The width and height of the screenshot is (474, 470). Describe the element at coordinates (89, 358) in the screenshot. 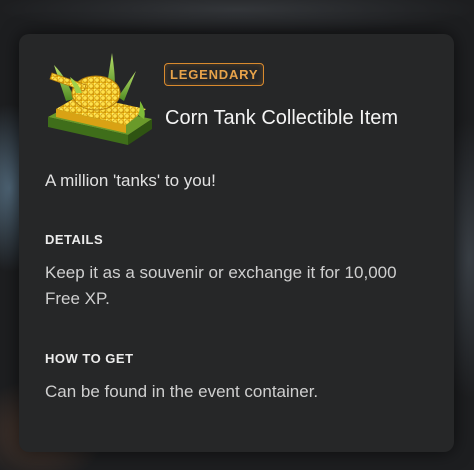

I see `how-to-get-heading: HOW TO GET` at that location.